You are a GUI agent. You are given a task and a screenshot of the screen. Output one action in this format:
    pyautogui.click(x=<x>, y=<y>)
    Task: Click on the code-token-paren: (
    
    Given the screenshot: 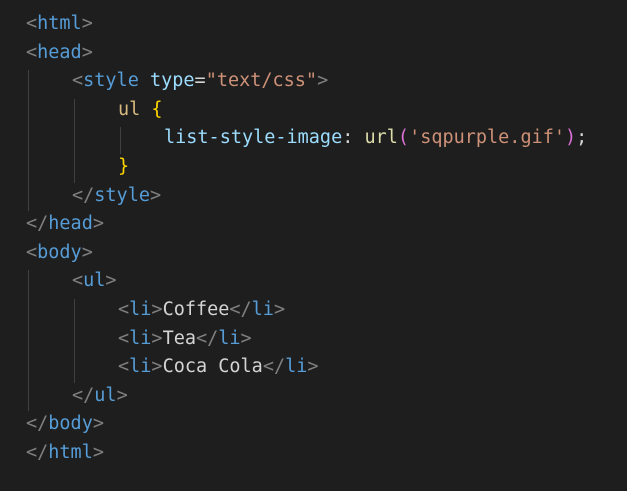 What is the action you would take?
    pyautogui.click(x=403, y=138)
    